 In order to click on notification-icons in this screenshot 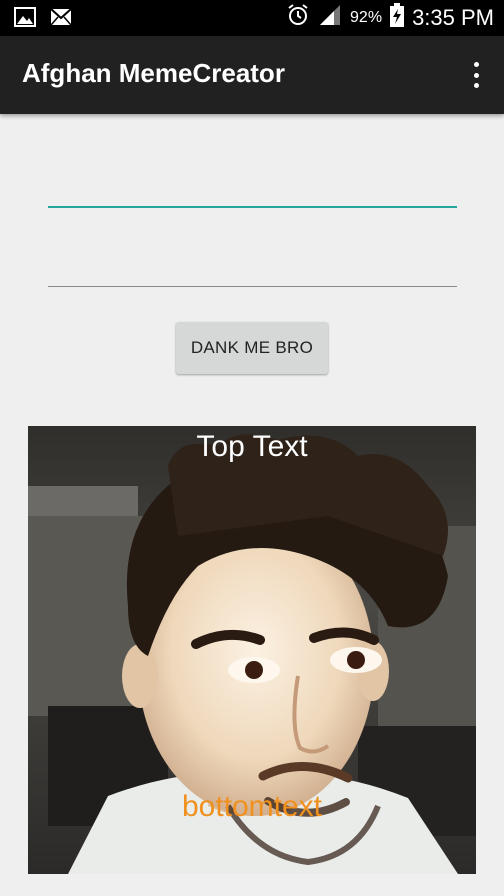, I will do `click(43, 19)`.